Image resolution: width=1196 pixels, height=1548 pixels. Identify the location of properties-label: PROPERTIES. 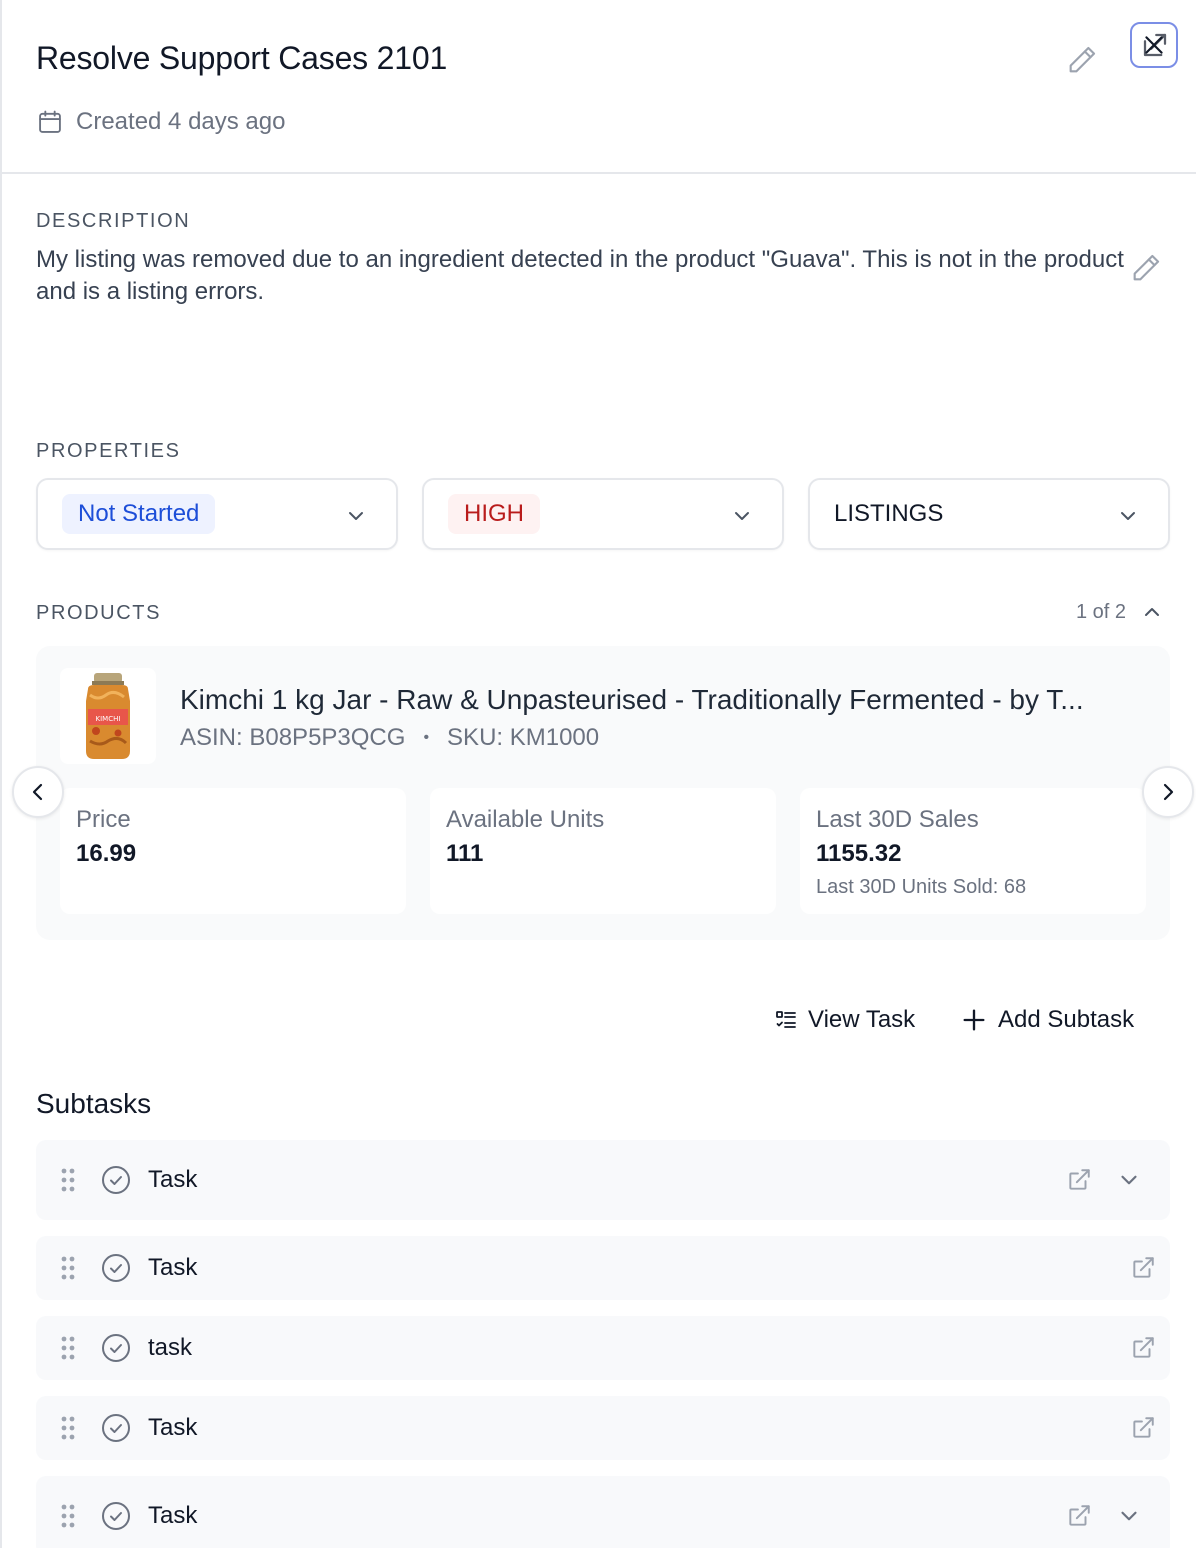
(108, 451).